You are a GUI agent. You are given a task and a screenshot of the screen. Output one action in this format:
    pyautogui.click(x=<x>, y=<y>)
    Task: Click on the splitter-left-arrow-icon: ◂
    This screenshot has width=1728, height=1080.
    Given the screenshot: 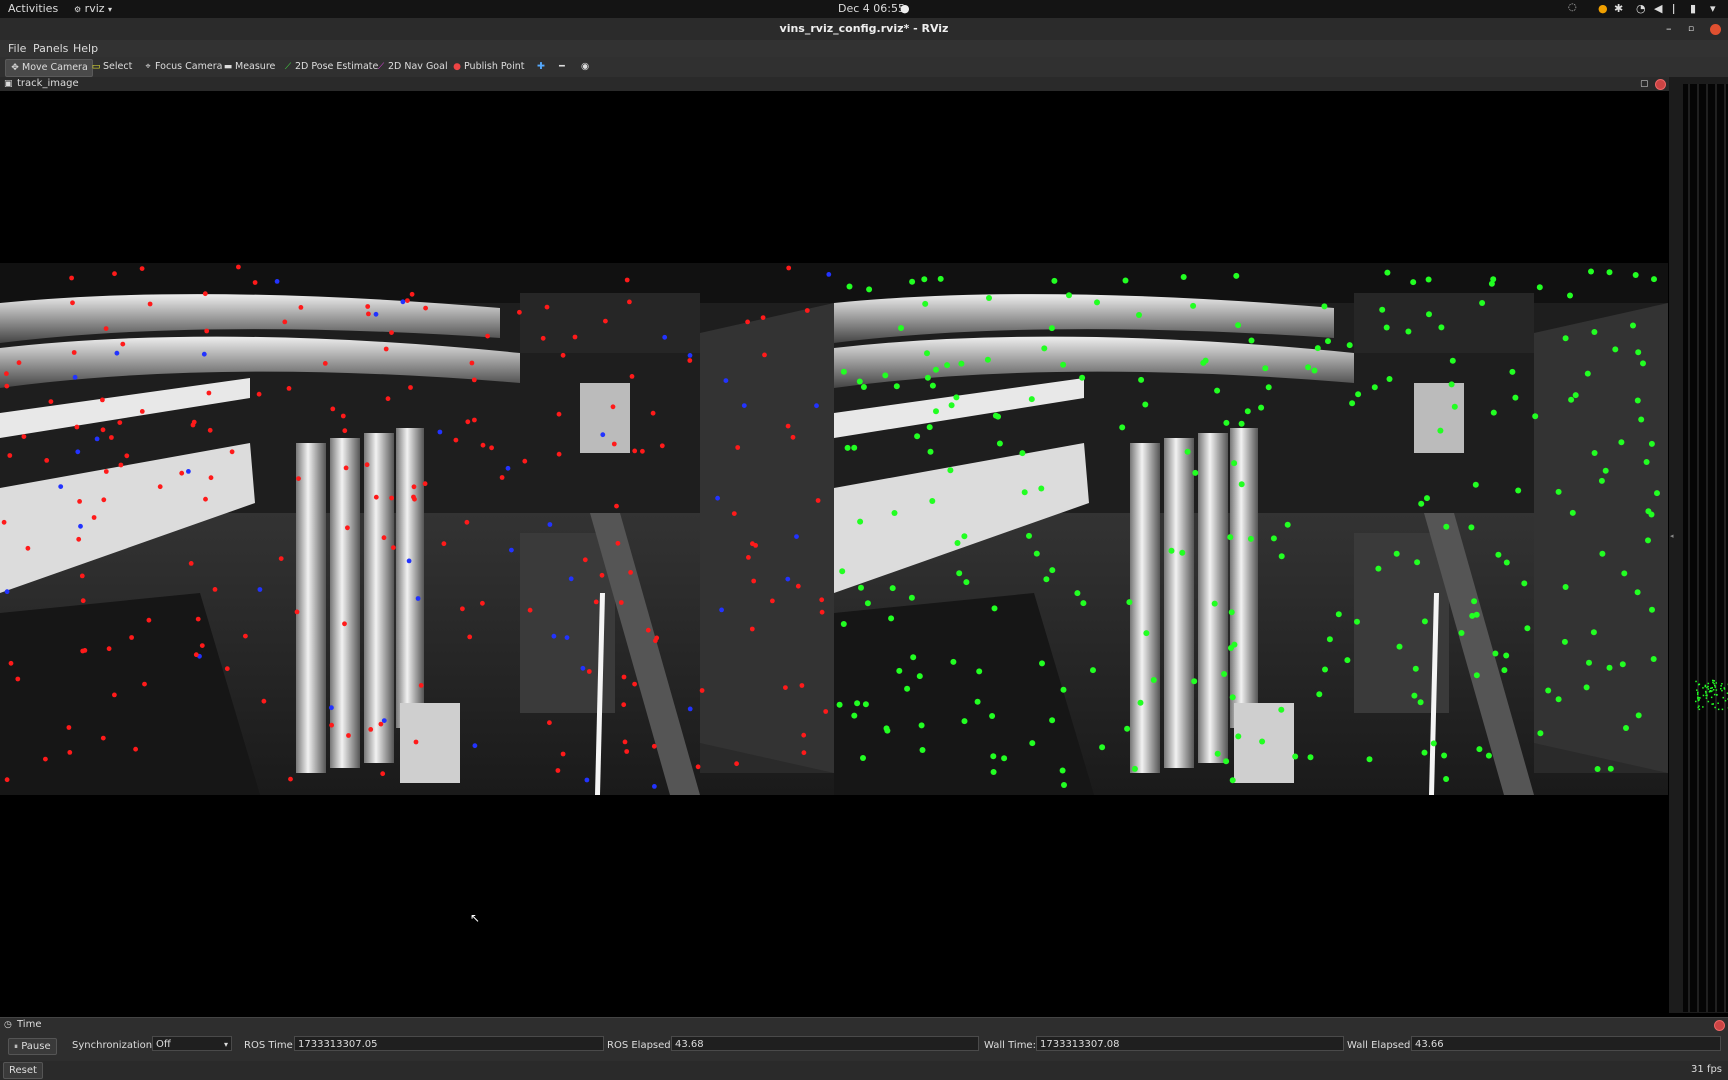 What is the action you would take?
    pyautogui.click(x=1672, y=536)
    